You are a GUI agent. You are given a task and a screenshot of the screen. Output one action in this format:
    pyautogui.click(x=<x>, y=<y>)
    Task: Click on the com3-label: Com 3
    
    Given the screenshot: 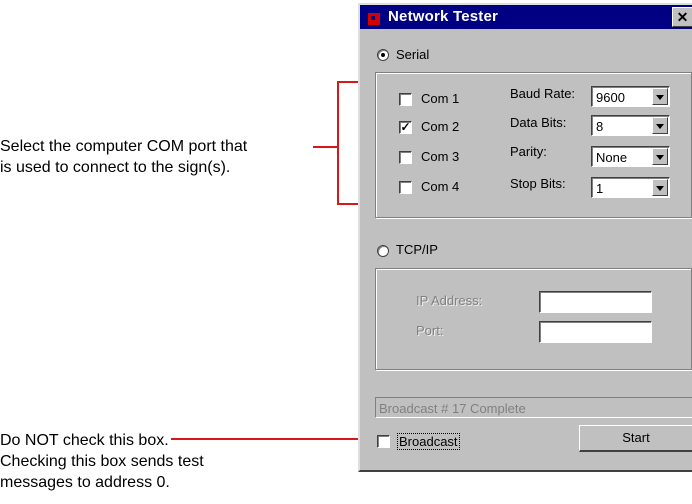 What is the action you would take?
    pyautogui.click(x=440, y=156)
    